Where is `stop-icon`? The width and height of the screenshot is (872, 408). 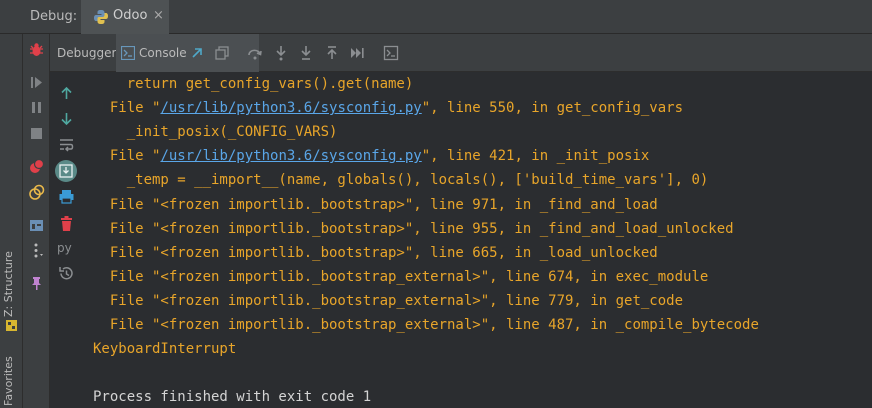
stop-icon is located at coordinates (36, 133).